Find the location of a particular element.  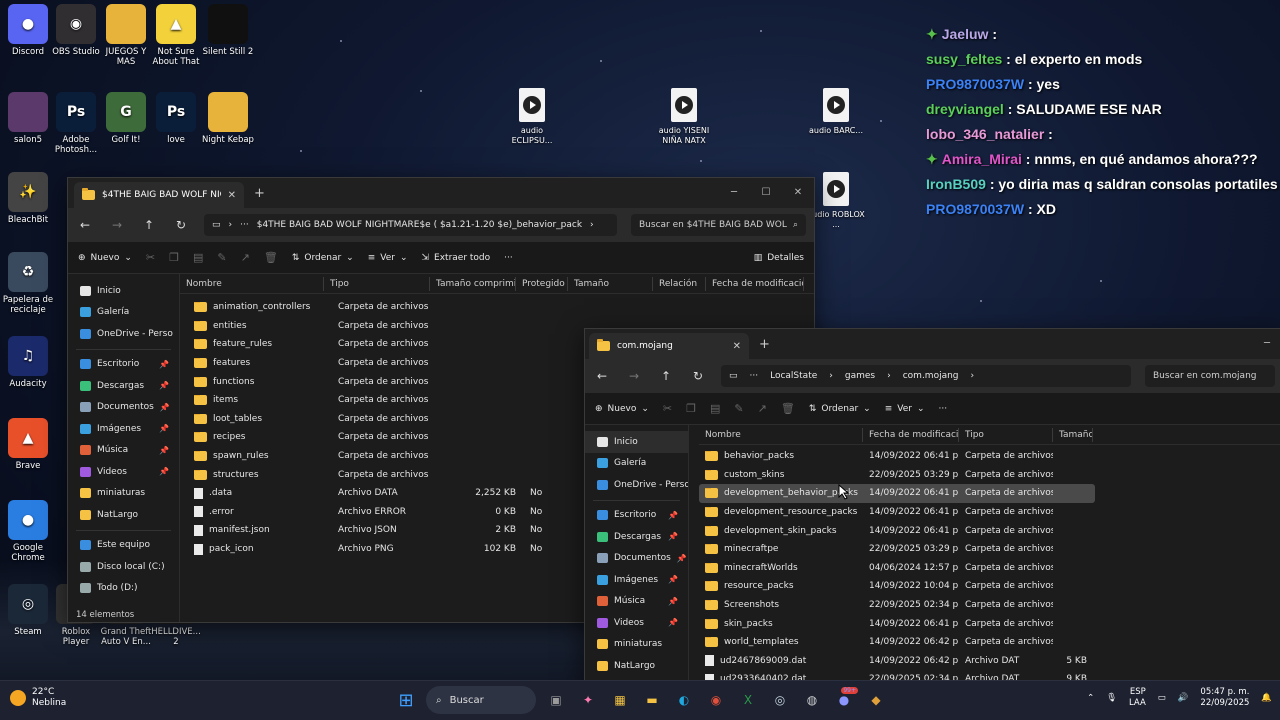

nav-item: Todo (D:) is located at coordinates (123, 589).